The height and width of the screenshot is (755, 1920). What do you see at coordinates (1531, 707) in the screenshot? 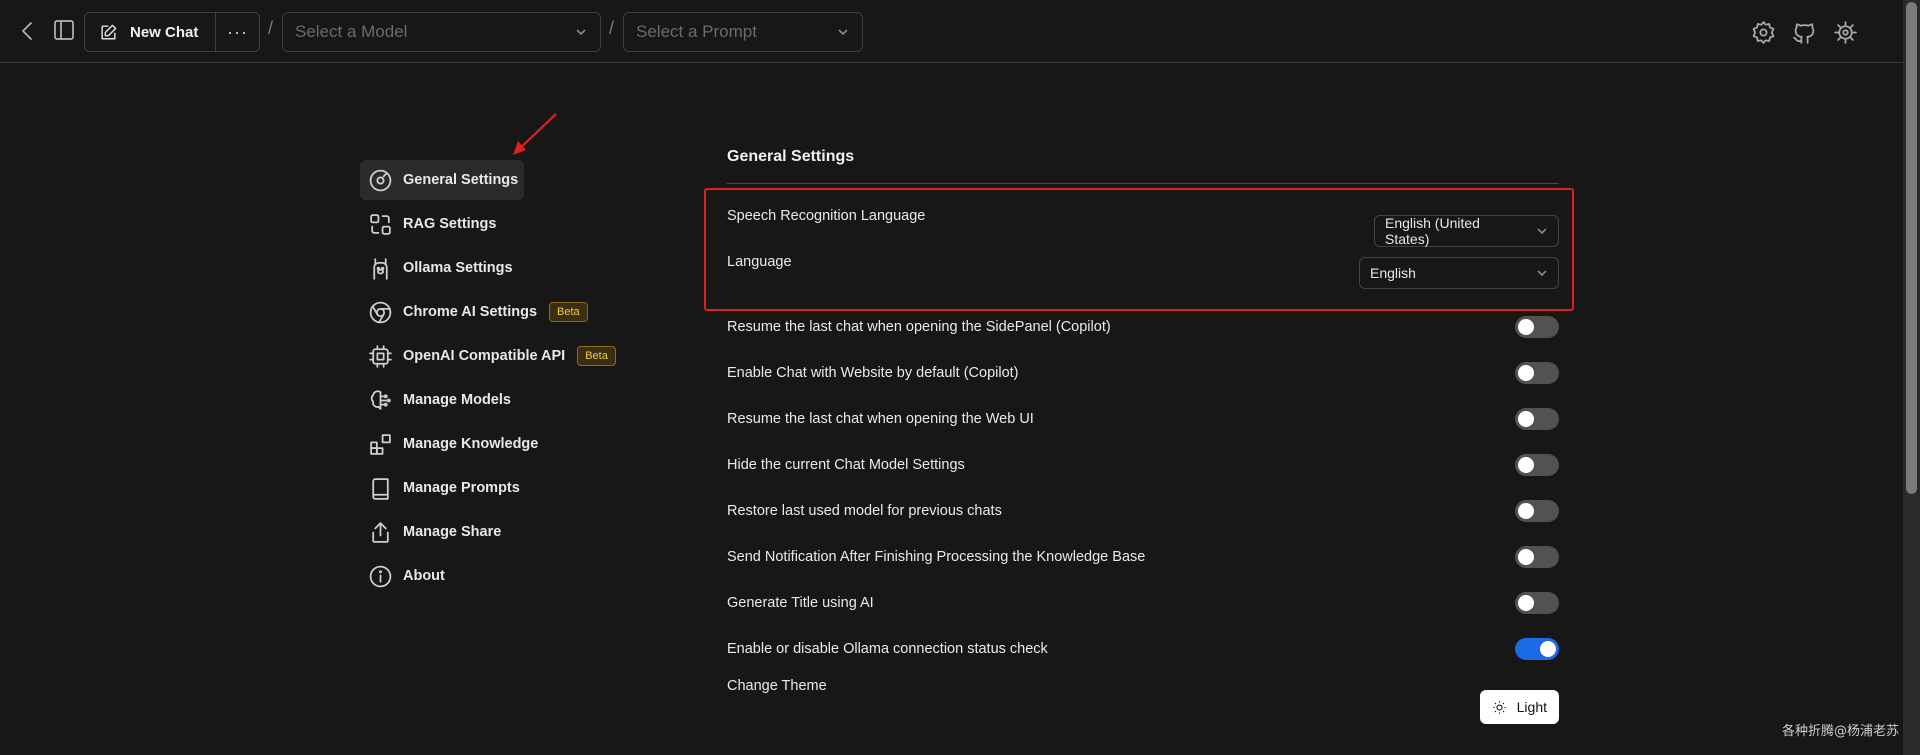
I see `theme-button-label: Light` at bounding box center [1531, 707].